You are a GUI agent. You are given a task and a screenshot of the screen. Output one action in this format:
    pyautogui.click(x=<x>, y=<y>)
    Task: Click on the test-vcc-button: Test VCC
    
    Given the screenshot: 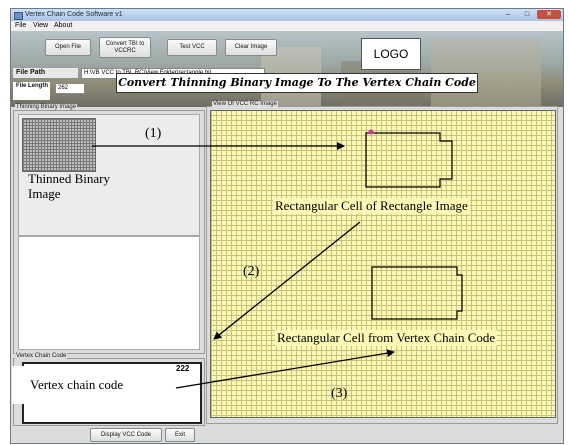 What is the action you would take?
    pyautogui.click(x=192, y=47)
    